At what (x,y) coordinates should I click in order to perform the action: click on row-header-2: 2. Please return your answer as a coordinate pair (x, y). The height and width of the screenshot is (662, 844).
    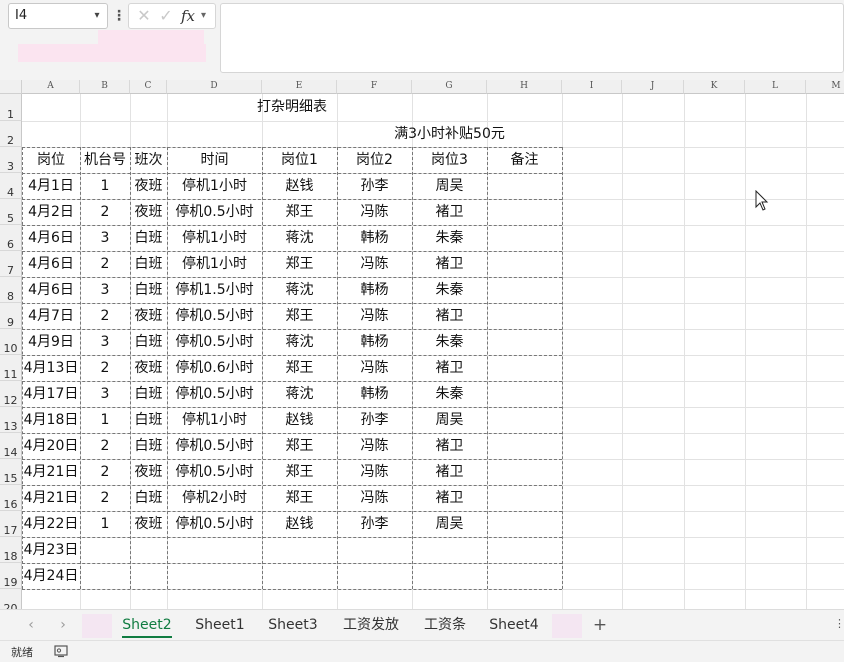
    Looking at the image, I should click on (11, 134).